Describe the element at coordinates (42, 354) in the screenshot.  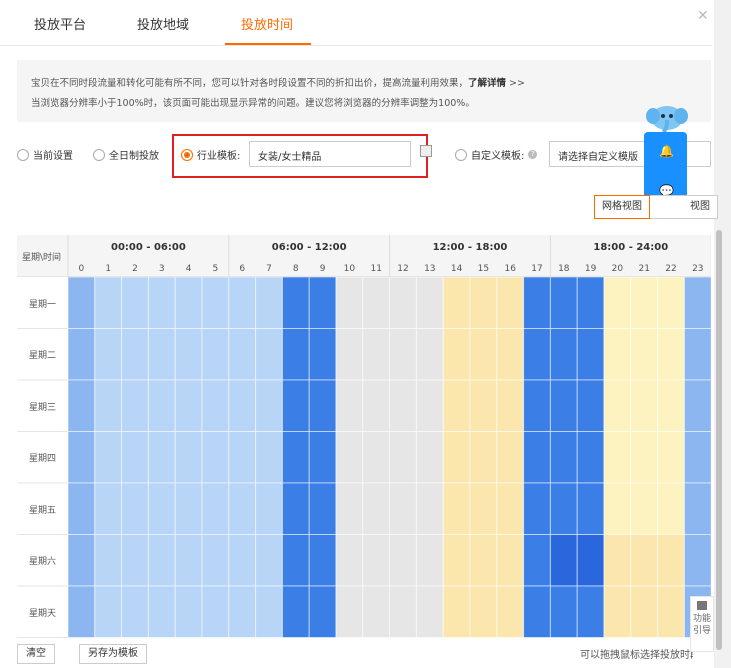
I see `day-label: 星期二` at that location.